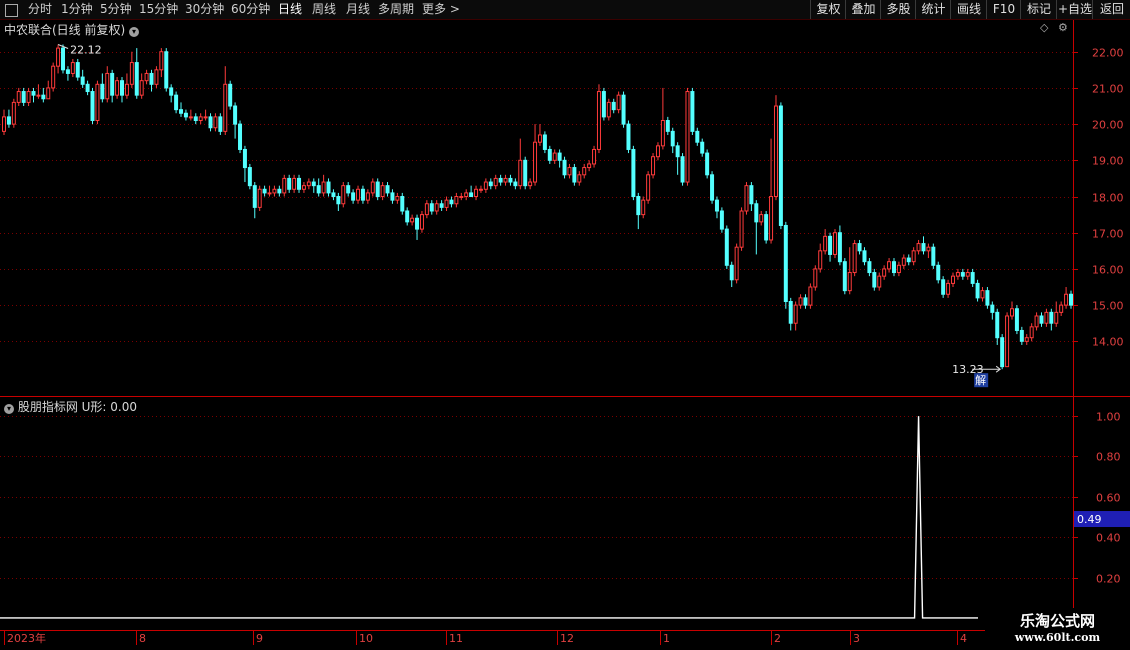 The width and height of the screenshot is (1130, 650). I want to click on x-tick-label: 12, so click(567, 638).